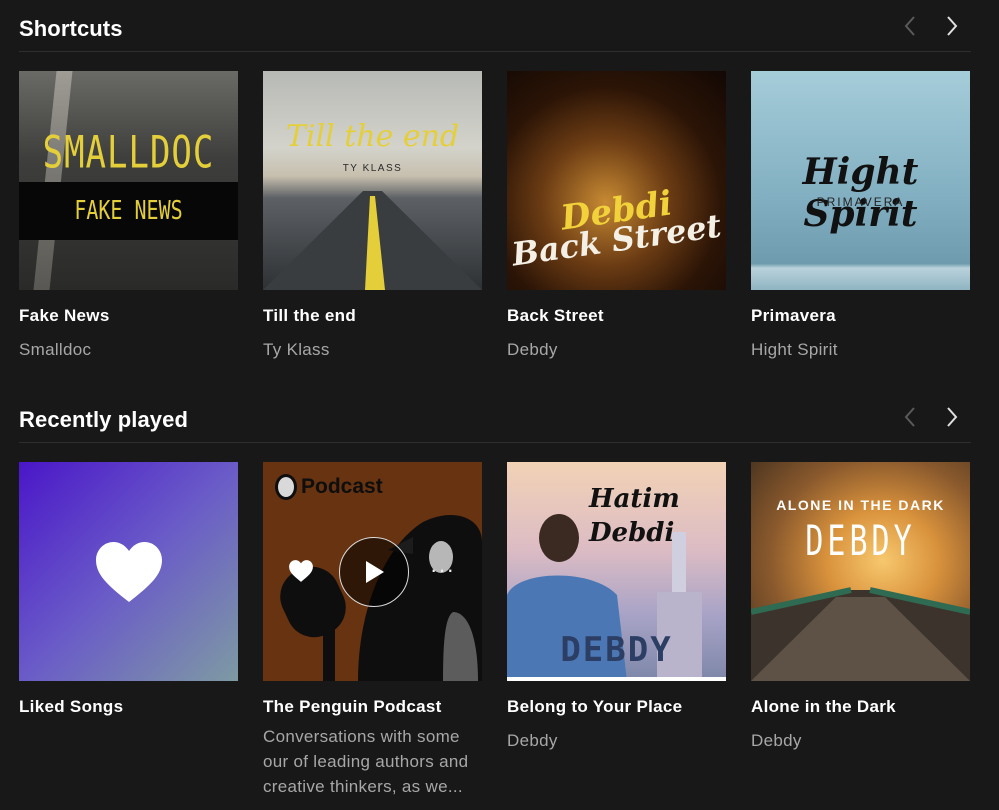 The height and width of the screenshot is (810, 999). I want to click on cover-art-detail, so click(53, 180).